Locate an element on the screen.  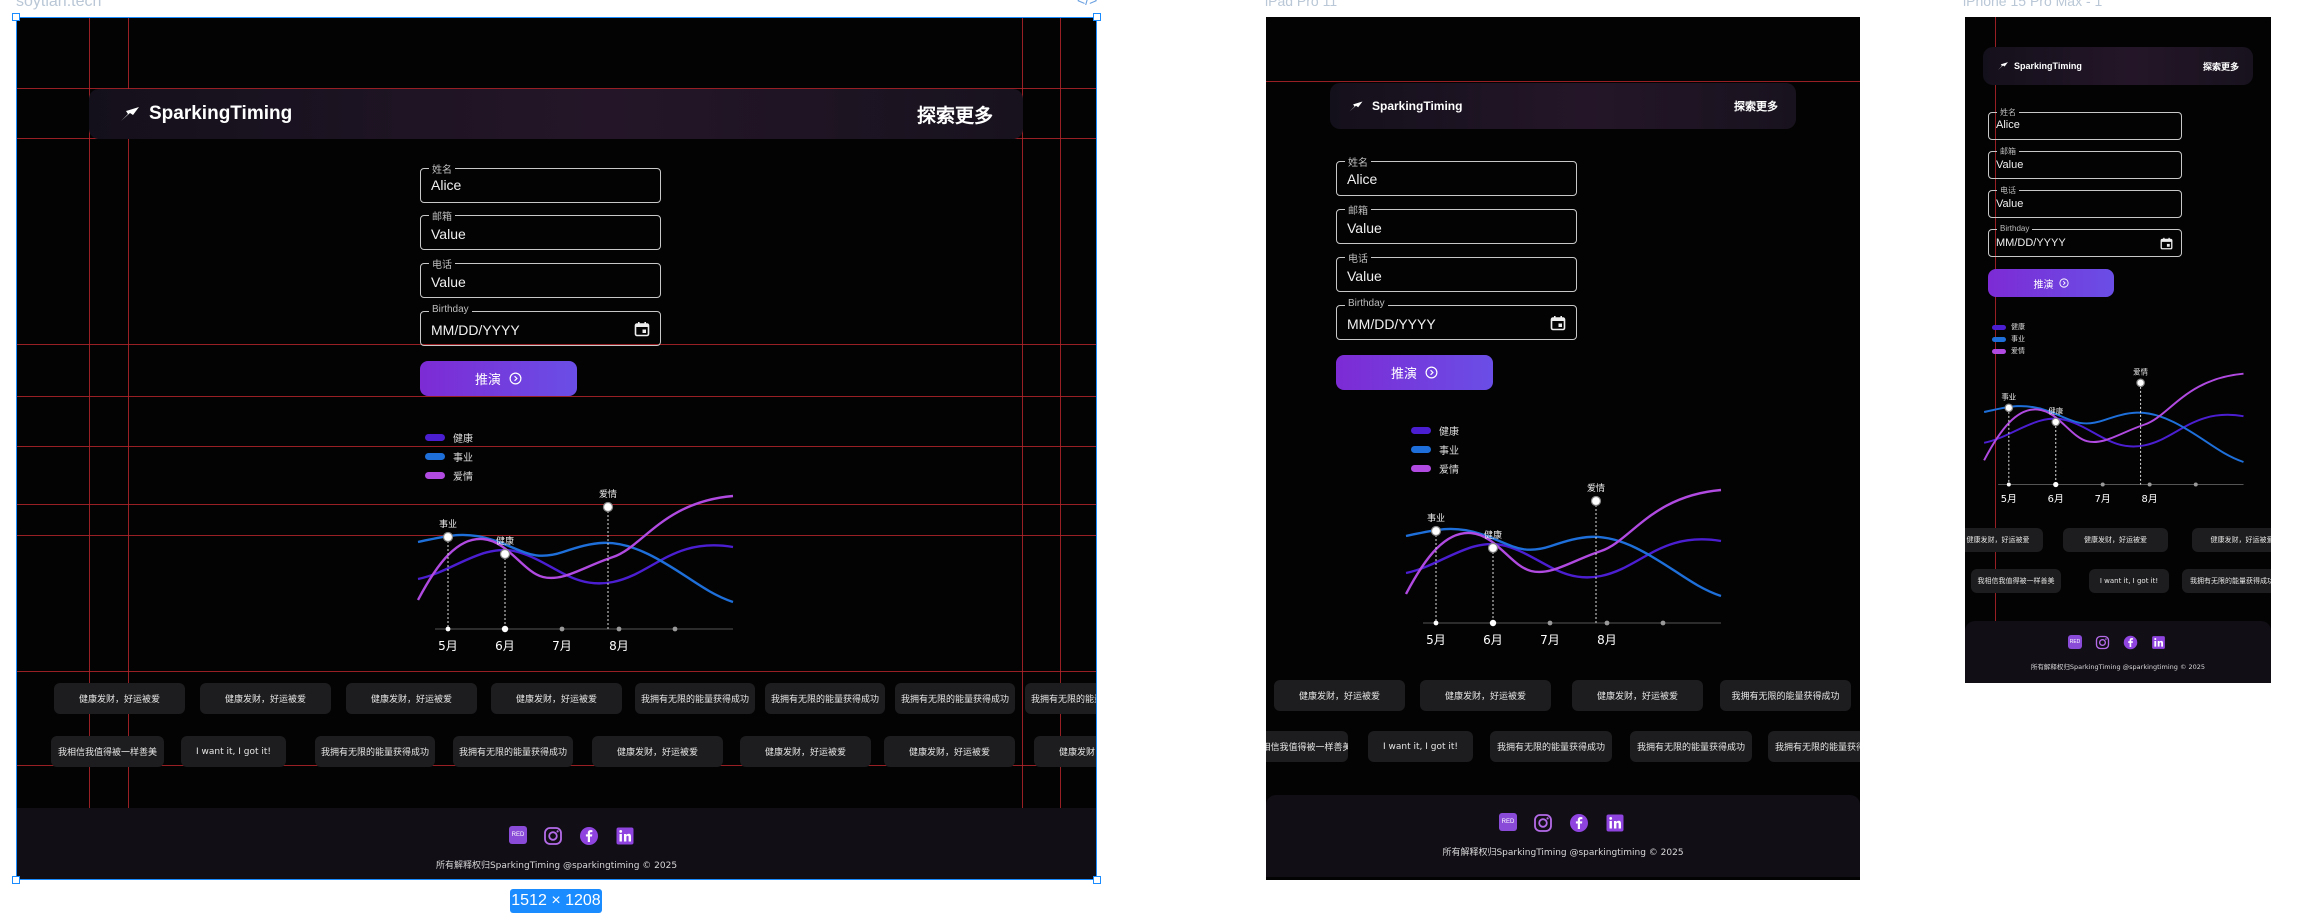
resize-handle-bl is located at coordinates (16, 880).